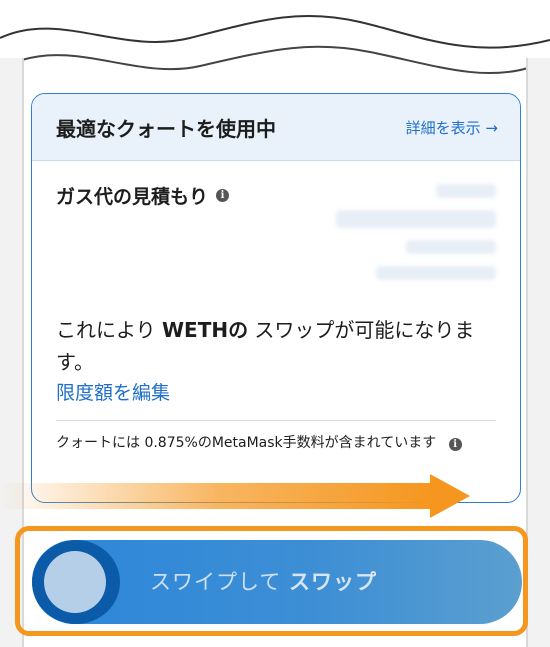  Describe the element at coordinates (109, 330) in the screenshot. I see `approval-prefix: これにより` at that location.